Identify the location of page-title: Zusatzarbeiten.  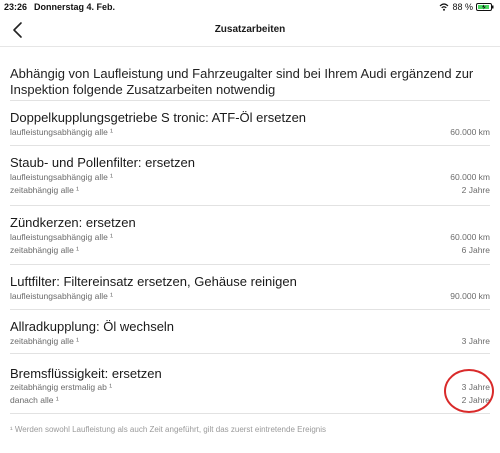
(250, 29).